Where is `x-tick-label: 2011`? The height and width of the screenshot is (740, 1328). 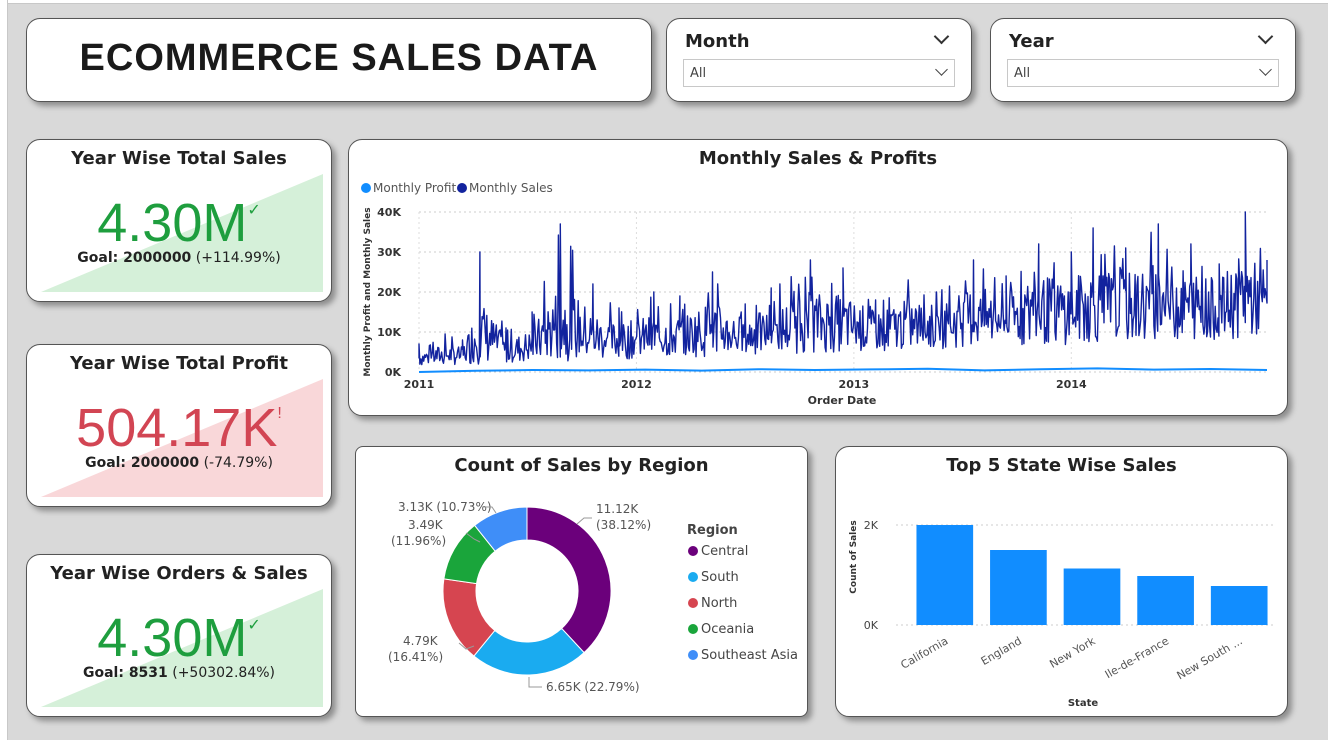
x-tick-label: 2011 is located at coordinates (419, 384).